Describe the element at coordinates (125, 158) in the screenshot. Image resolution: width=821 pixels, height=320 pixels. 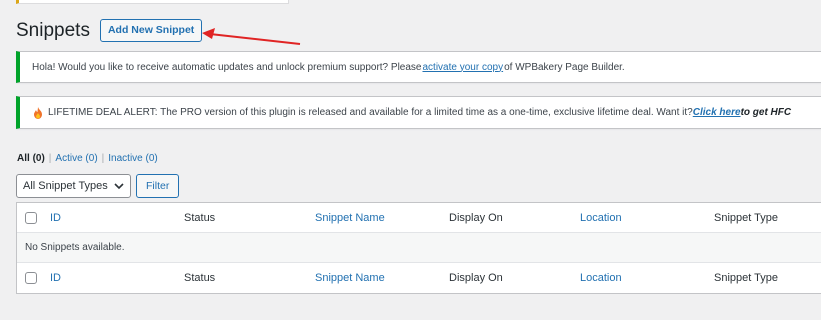
I see `view-inactive-label: Inactive` at that location.